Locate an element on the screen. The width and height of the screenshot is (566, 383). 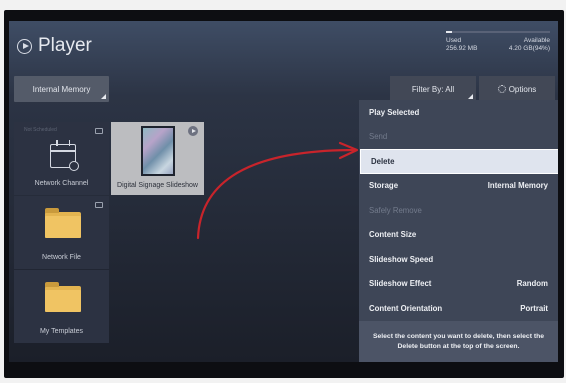
menu-item-send: Send is located at coordinates (458, 137).